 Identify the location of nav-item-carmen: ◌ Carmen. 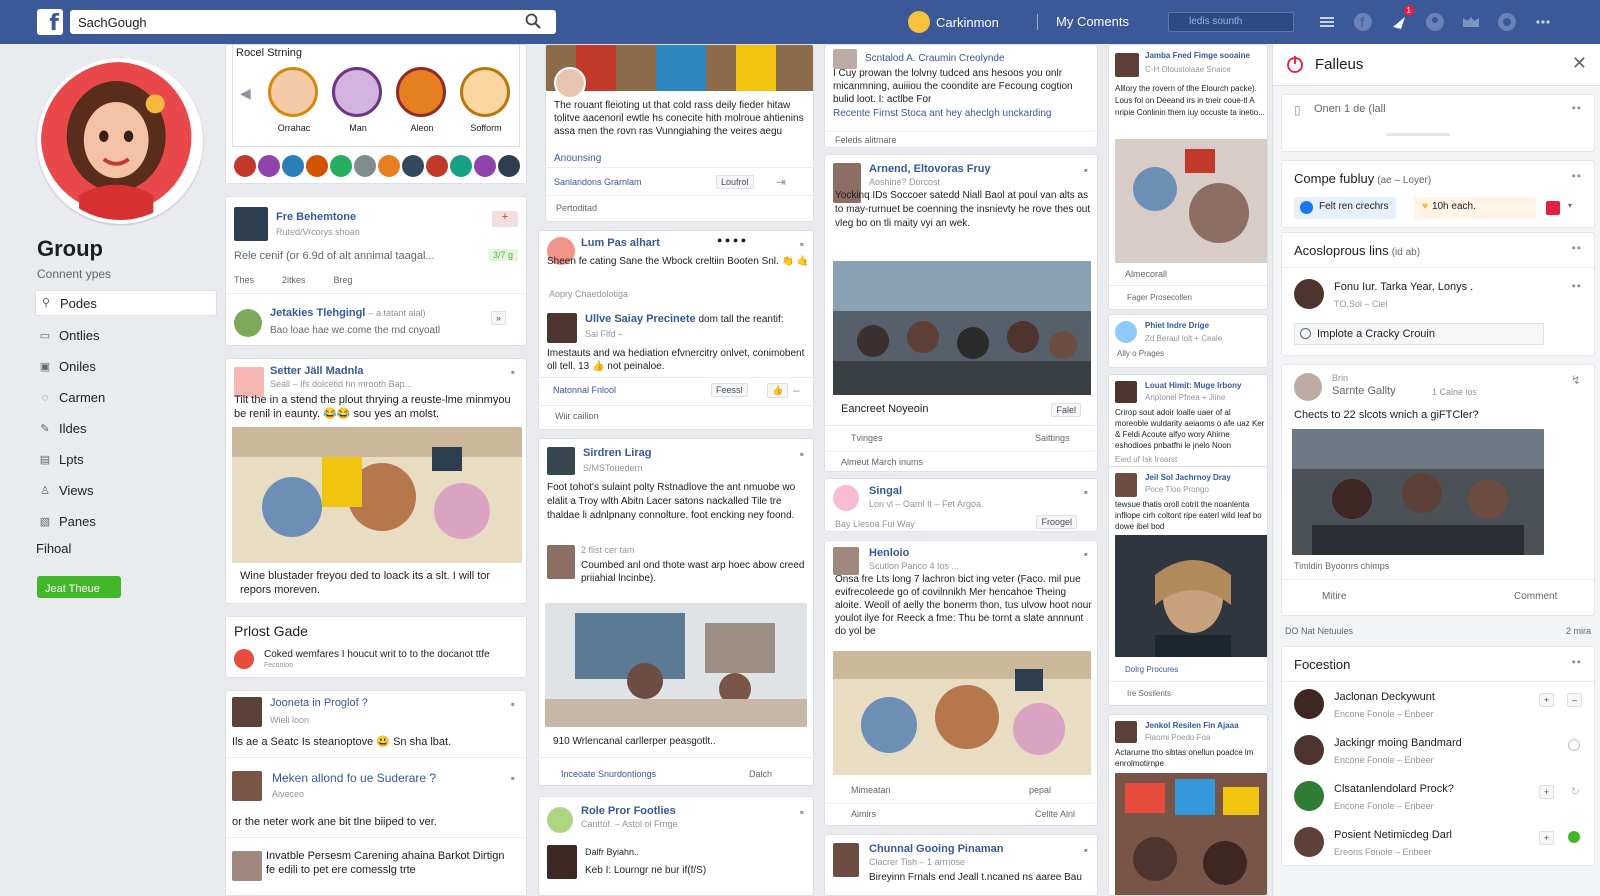
(126, 397).